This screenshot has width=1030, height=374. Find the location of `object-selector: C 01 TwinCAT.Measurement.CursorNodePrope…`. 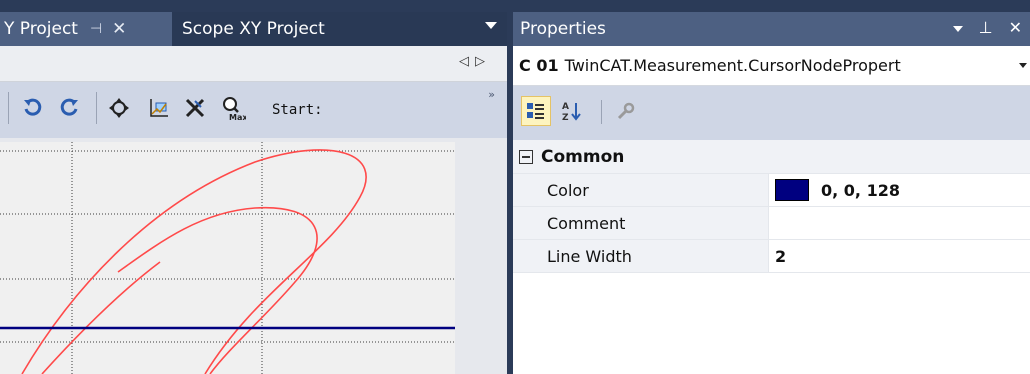

object-selector: C 01 TwinCAT.Measurement.CursorNodePrope… is located at coordinates (771, 66).